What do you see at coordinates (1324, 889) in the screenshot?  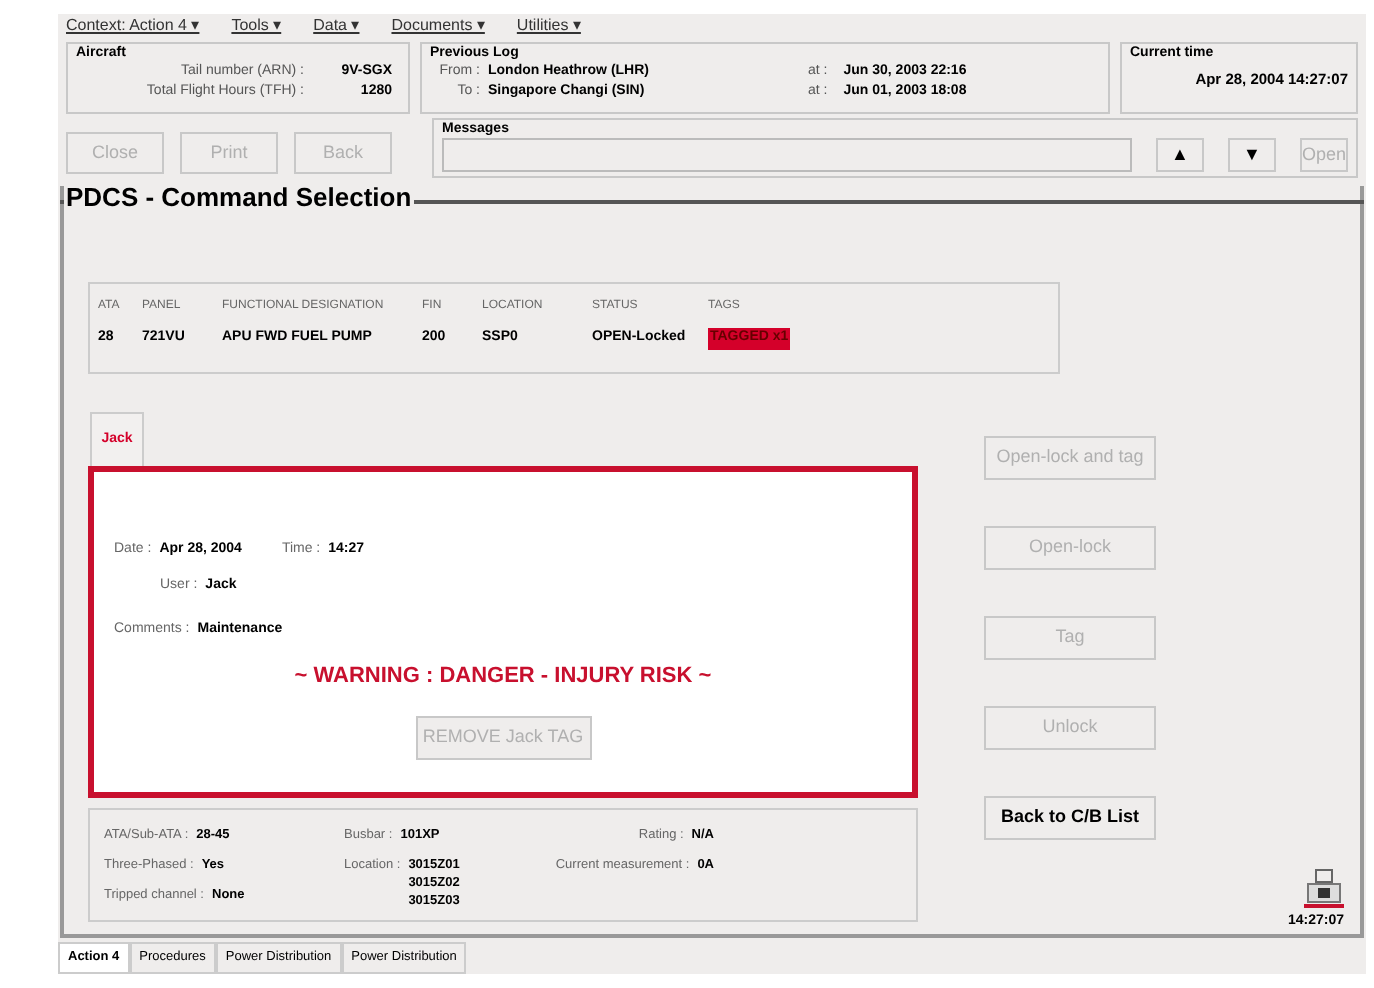 I see `computer-icon` at bounding box center [1324, 889].